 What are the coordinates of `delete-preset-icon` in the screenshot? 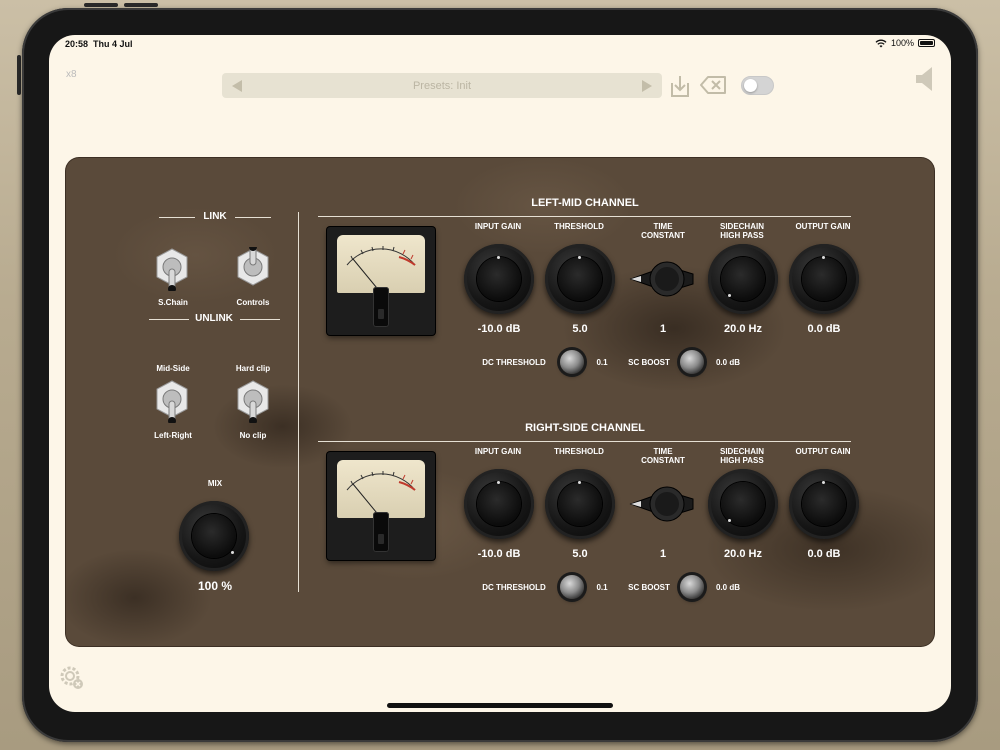 It's located at (713, 85).